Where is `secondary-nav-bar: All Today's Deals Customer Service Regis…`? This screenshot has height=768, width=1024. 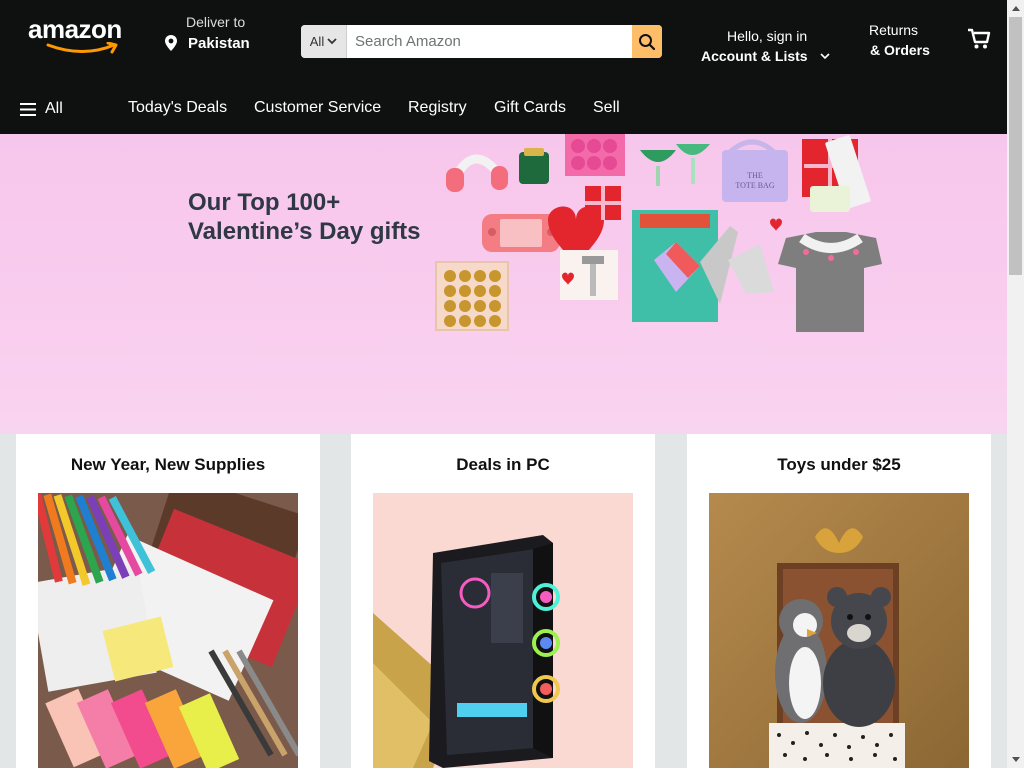 secondary-nav-bar: All Today's Deals Customer Service Regis… is located at coordinates (503, 109).